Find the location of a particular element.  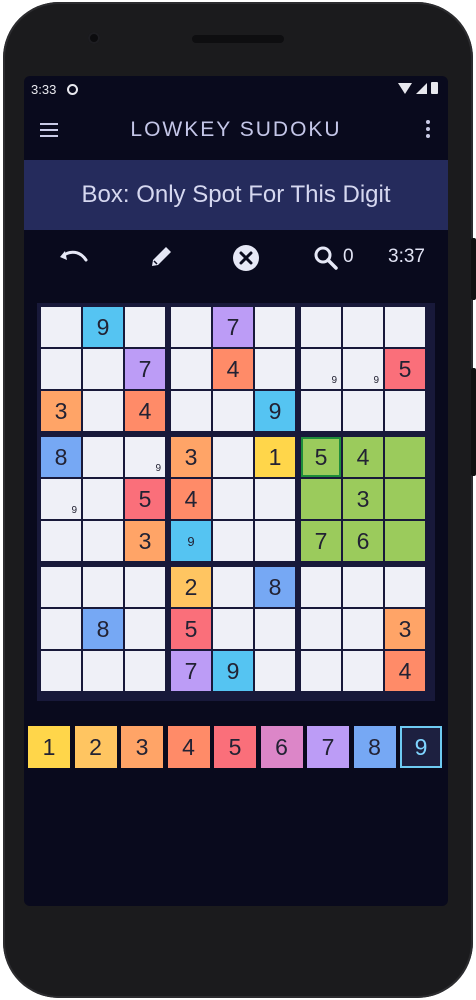

status-bar: 3:33 is located at coordinates (236, 89).